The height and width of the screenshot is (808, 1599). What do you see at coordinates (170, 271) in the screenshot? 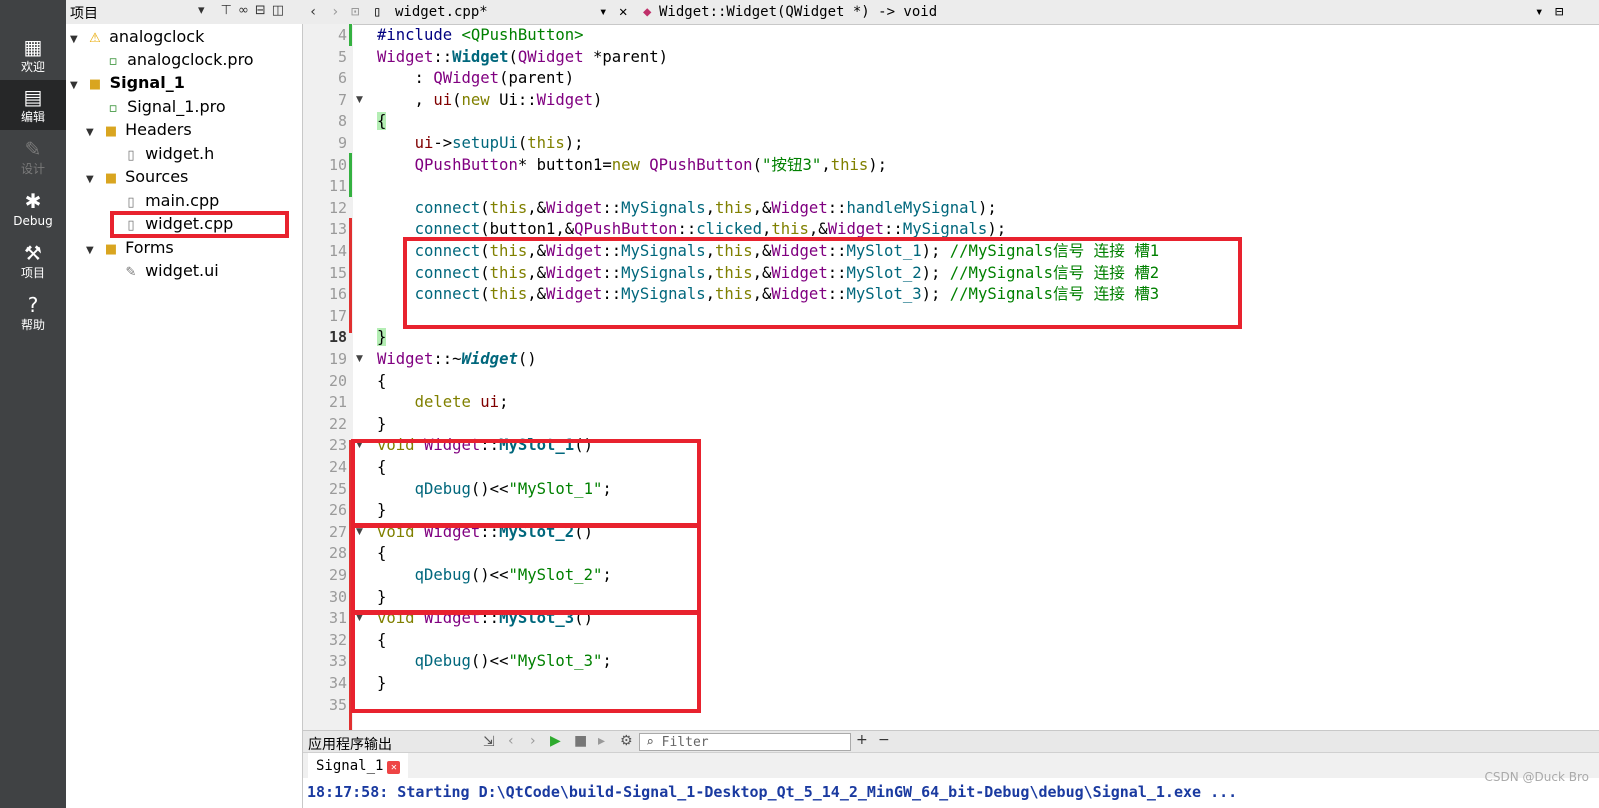
I see `tree-item-widget-ui: ✎ widget.ui` at bounding box center [170, 271].